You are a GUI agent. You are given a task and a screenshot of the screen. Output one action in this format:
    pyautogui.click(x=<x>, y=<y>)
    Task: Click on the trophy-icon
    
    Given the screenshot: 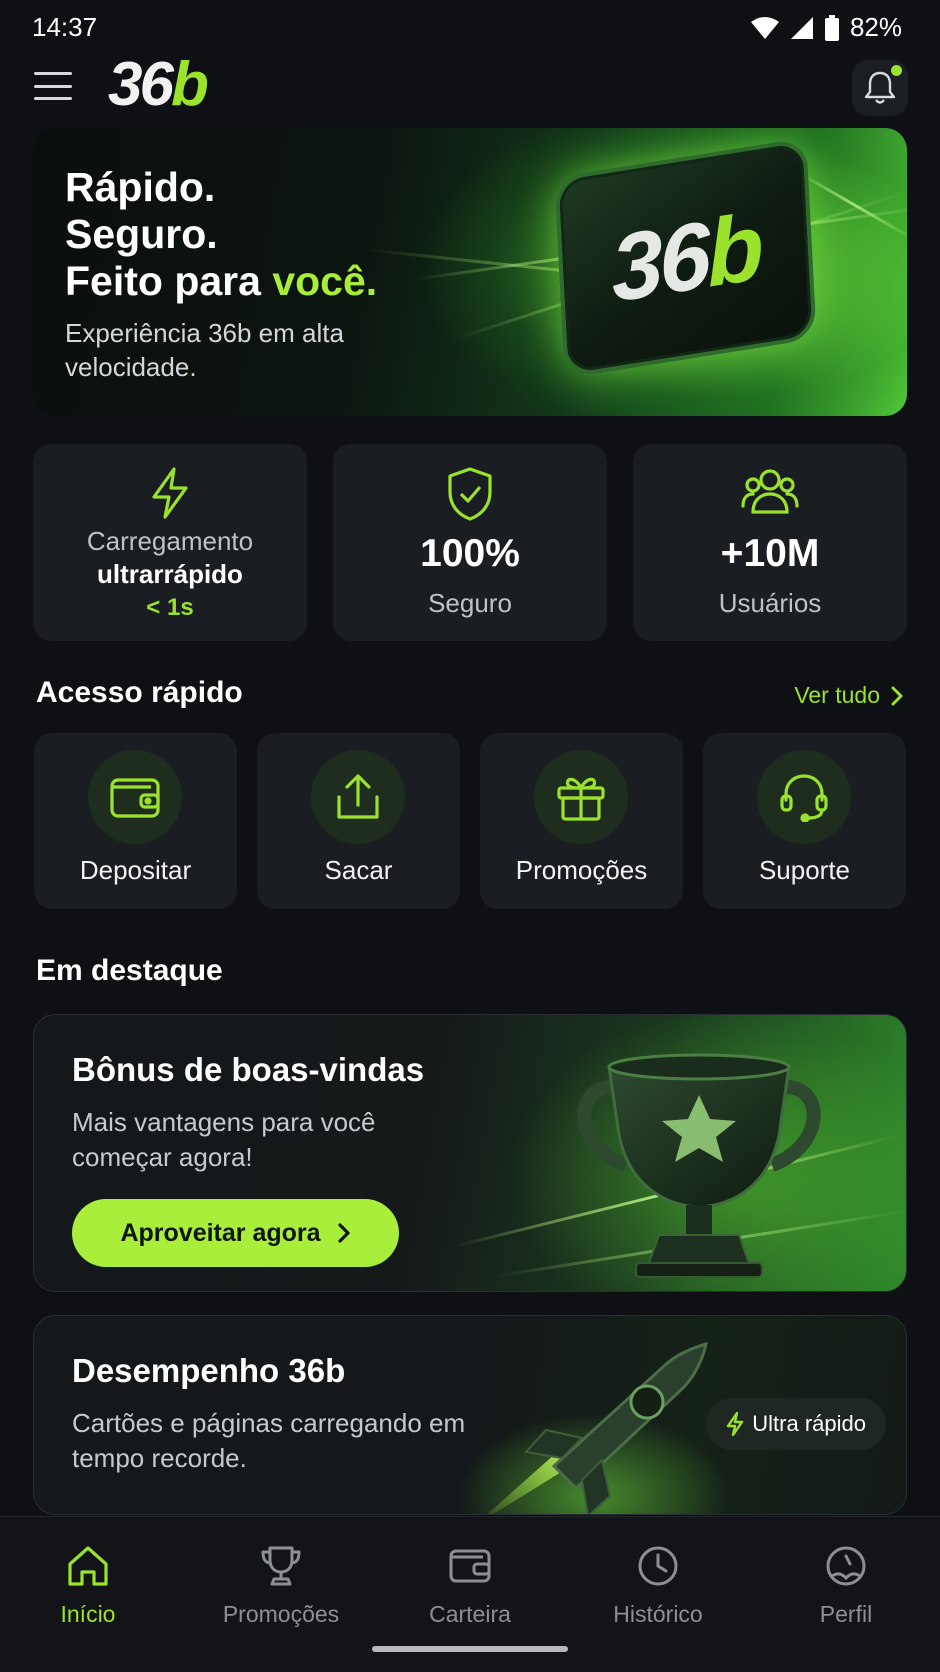 What is the action you would take?
    pyautogui.click(x=281, y=1566)
    